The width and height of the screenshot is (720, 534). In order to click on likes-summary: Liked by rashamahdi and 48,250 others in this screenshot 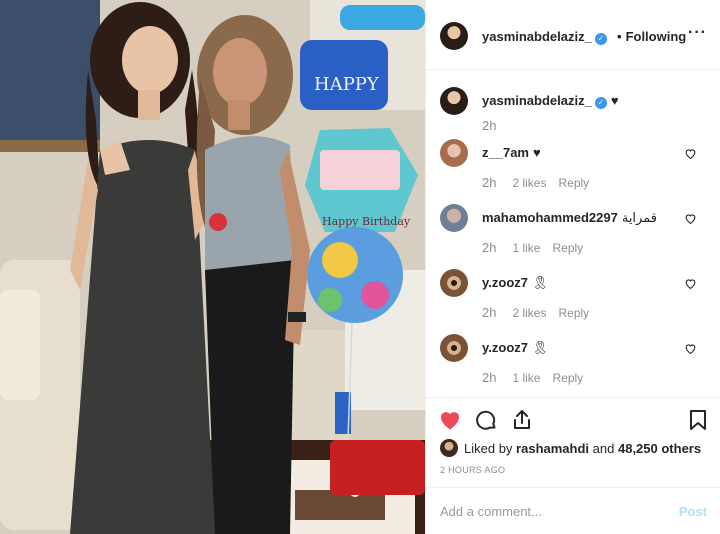, I will do `click(570, 448)`.